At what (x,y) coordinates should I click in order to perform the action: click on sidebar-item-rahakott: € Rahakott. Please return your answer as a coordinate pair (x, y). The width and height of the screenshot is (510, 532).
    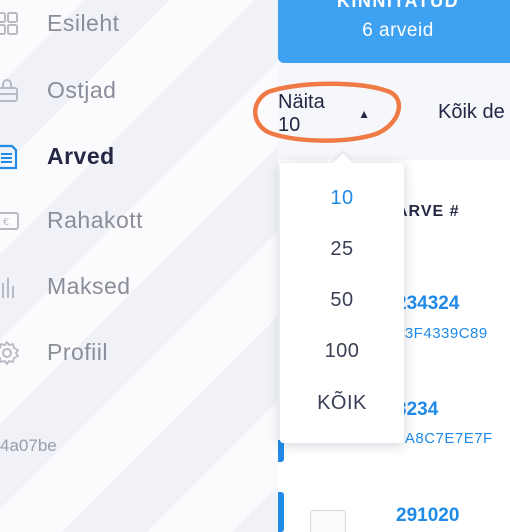
    Looking at the image, I should click on (139, 220).